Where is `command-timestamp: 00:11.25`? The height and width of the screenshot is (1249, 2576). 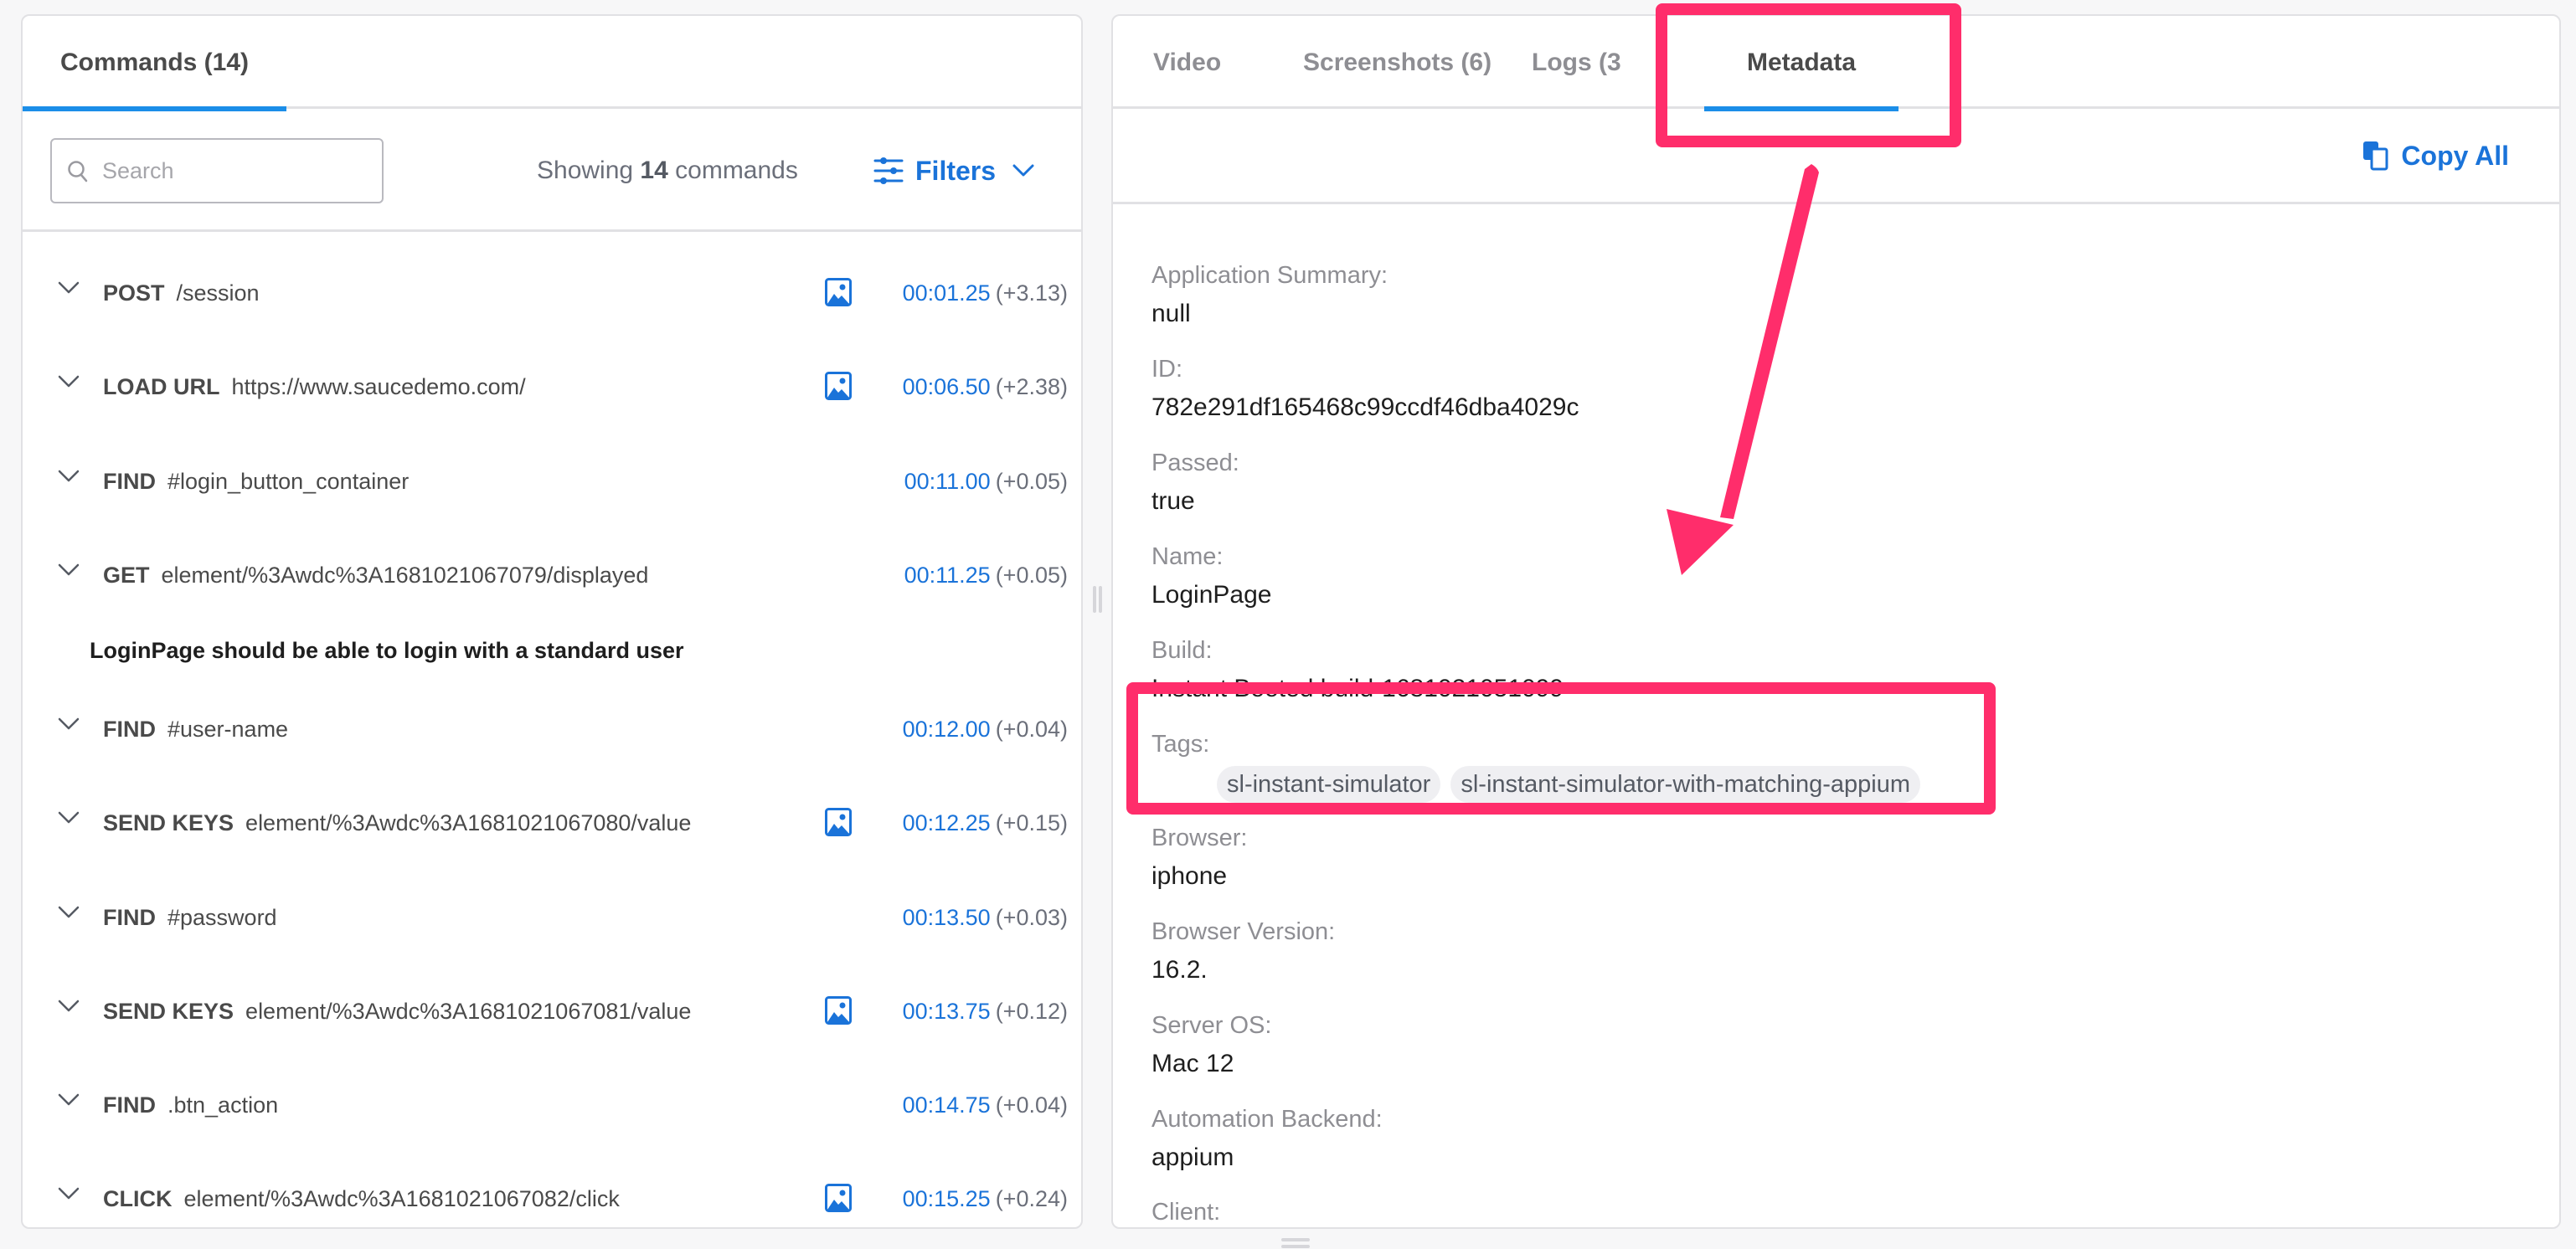 command-timestamp: 00:11.25 is located at coordinates (948, 575).